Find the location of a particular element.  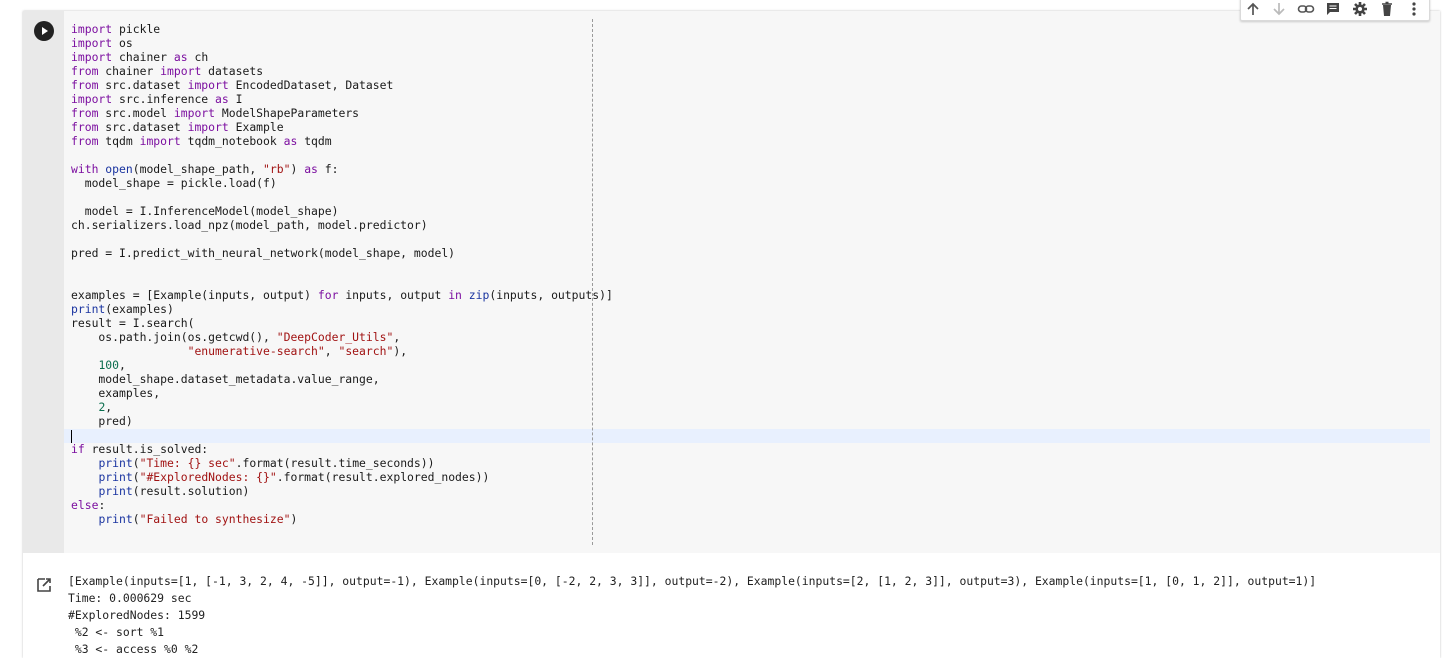

code-token: model = I.InferenceModel(model_shape) is located at coordinates (205, 211).